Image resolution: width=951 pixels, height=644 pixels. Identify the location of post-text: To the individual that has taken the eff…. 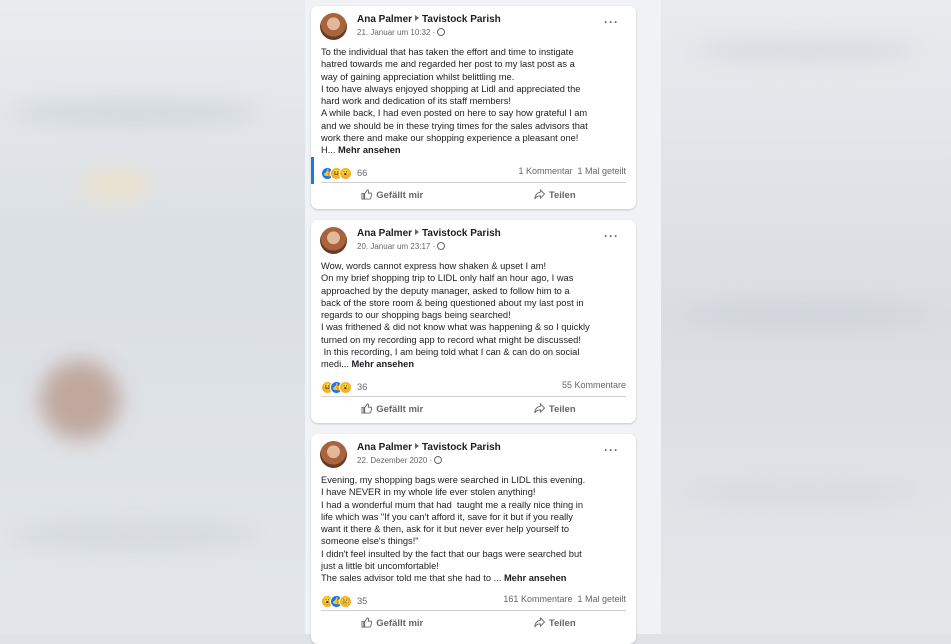
(454, 101).